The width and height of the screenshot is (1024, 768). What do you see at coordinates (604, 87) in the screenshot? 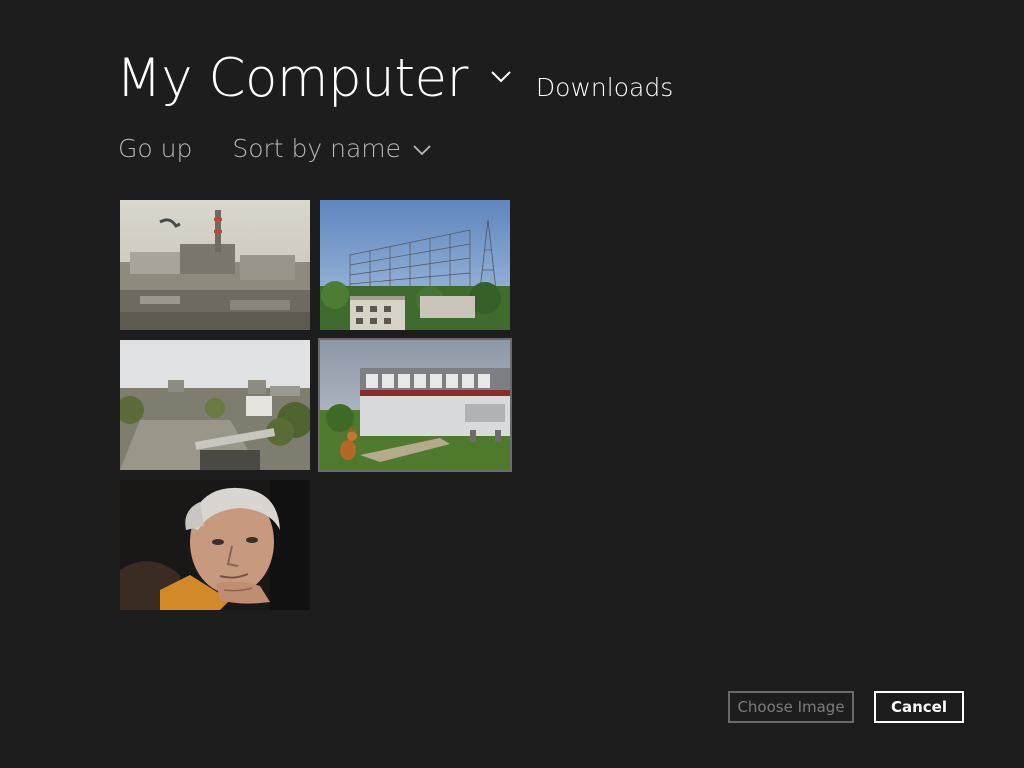
I see `current-folder: Downloads` at bounding box center [604, 87].